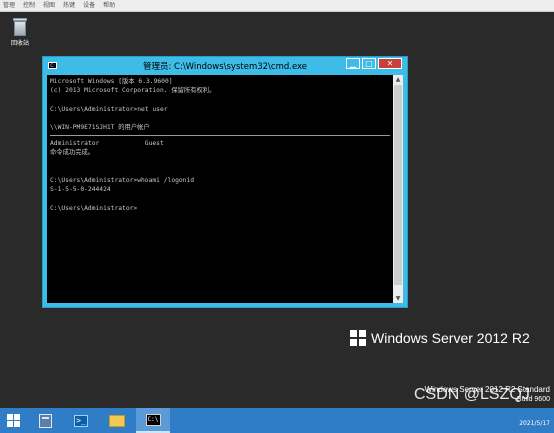 The width and height of the screenshot is (554, 433). I want to click on recycle-bin-label: 回收站, so click(19, 43).